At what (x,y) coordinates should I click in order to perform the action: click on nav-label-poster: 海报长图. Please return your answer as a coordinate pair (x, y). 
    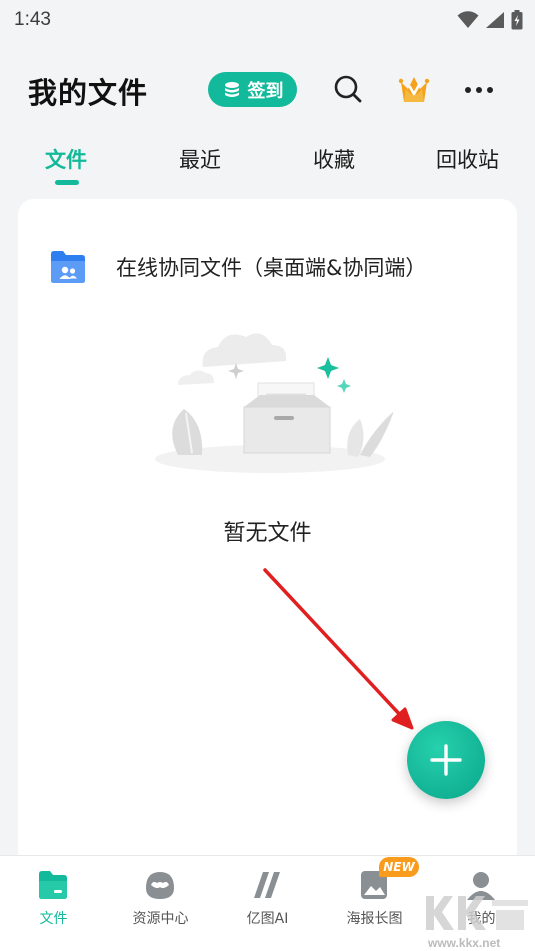
    Looking at the image, I should click on (374, 919).